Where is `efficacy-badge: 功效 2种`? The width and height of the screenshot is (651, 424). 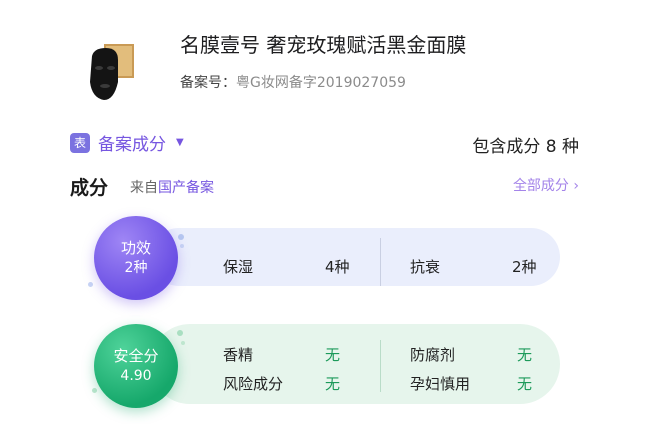 efficacy-badge: 功效 2种 is located at coordinates (136, 258).